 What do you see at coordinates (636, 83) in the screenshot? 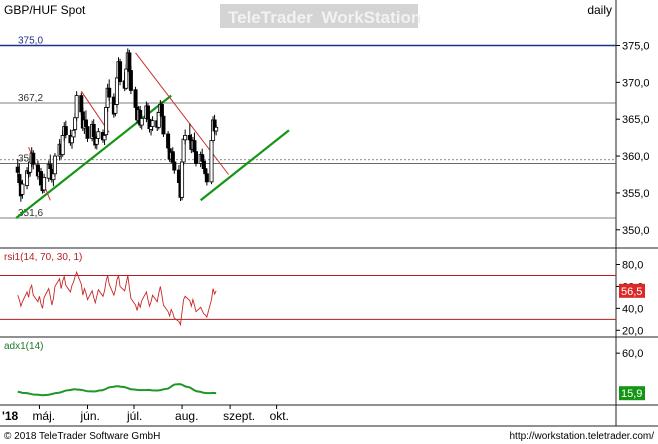
I see `price-tick-label-4: 370,0` at bounding box center [636, 83].